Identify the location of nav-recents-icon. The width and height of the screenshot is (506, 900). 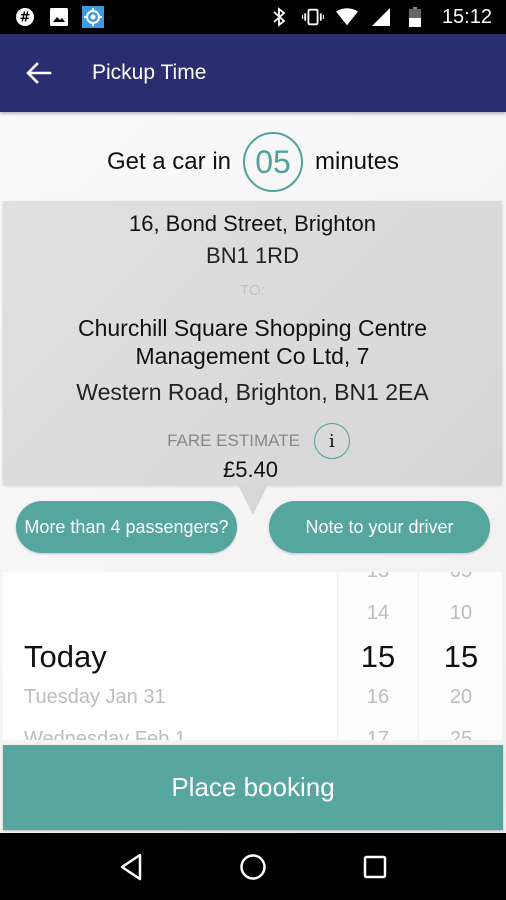
(375, 866).